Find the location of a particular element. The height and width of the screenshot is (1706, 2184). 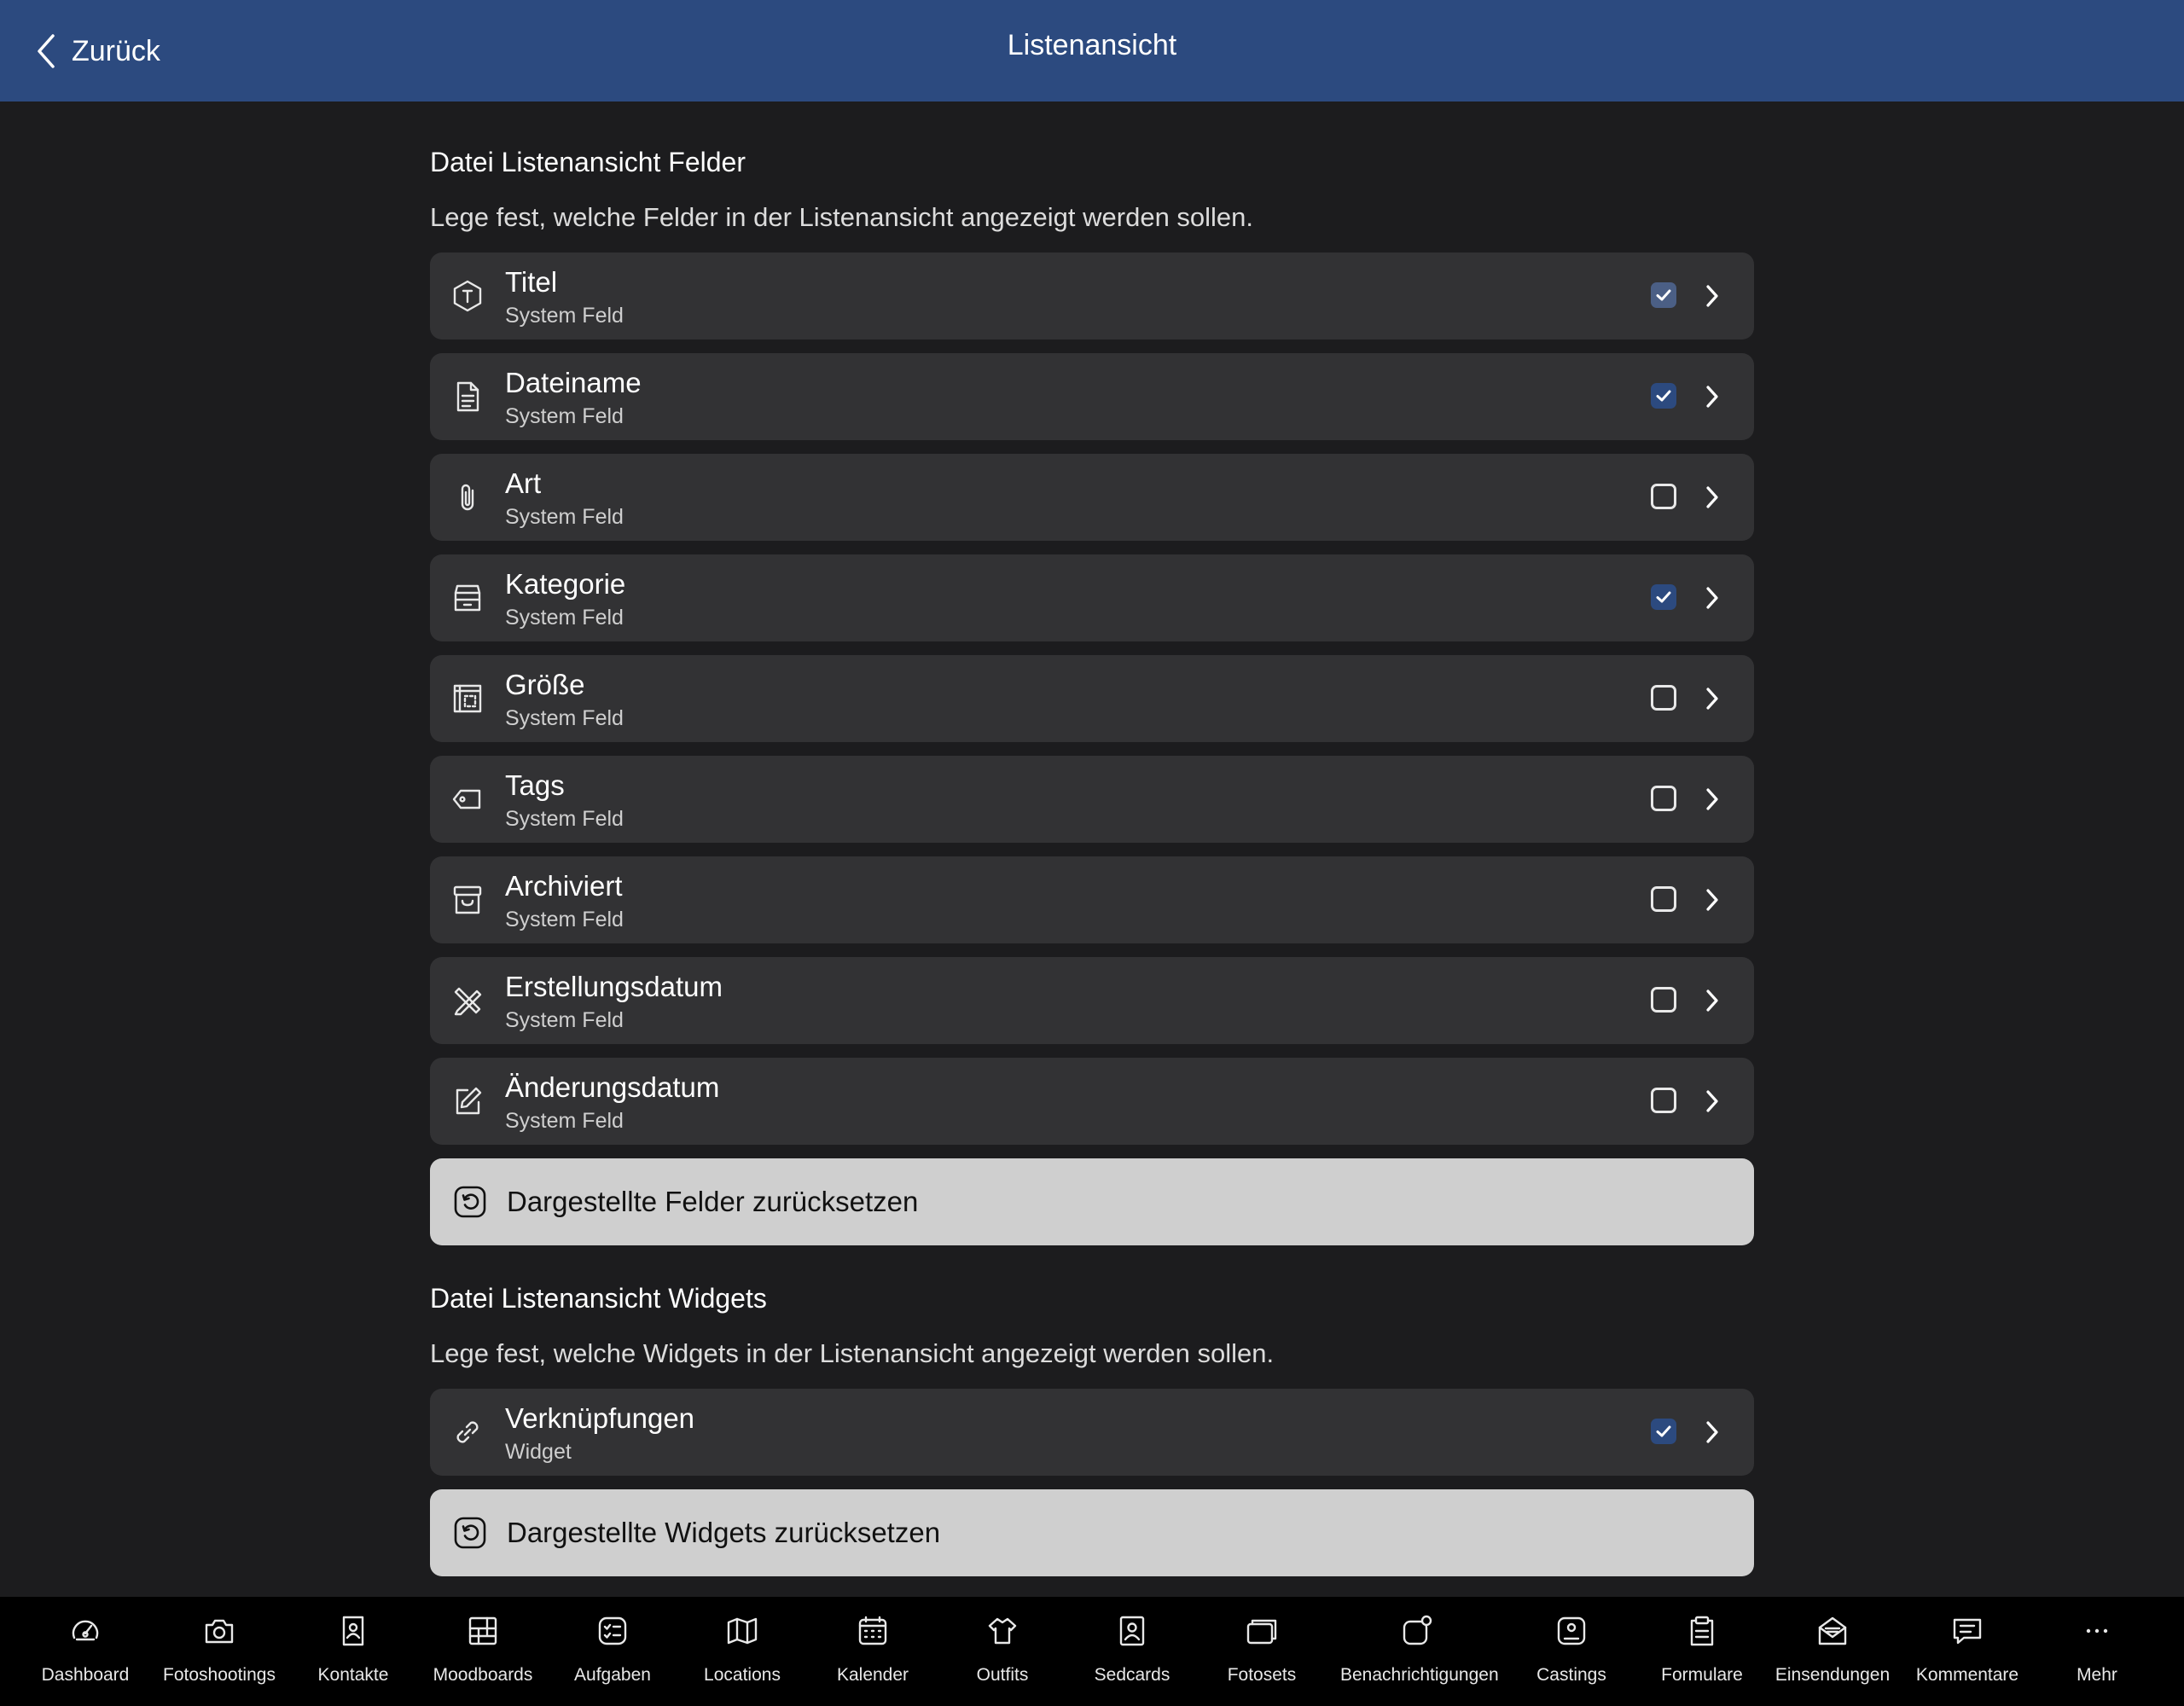

dimensions-icon is located at coordinates (467, 698).